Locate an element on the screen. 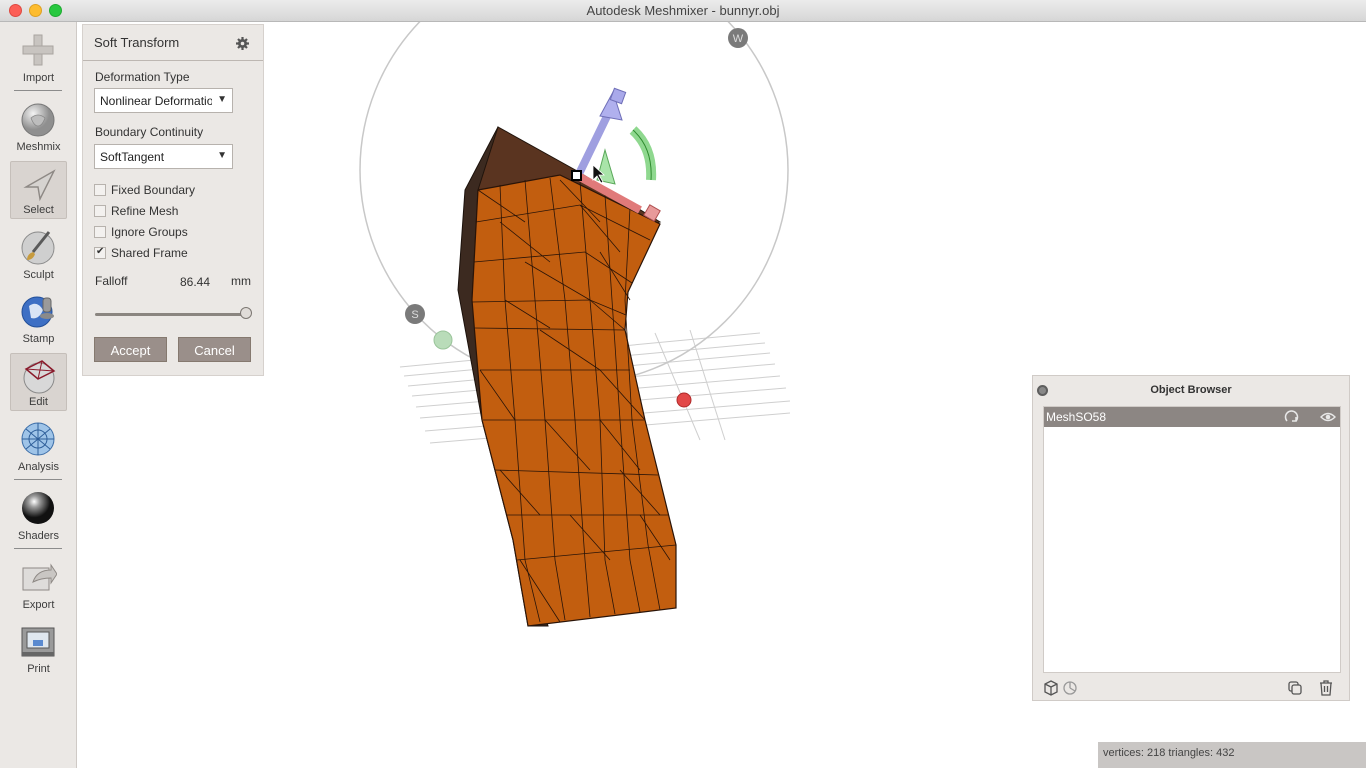  window-title: Autodesk Meshmixer - bunnyr.obj is located at coordinates (683, 10).